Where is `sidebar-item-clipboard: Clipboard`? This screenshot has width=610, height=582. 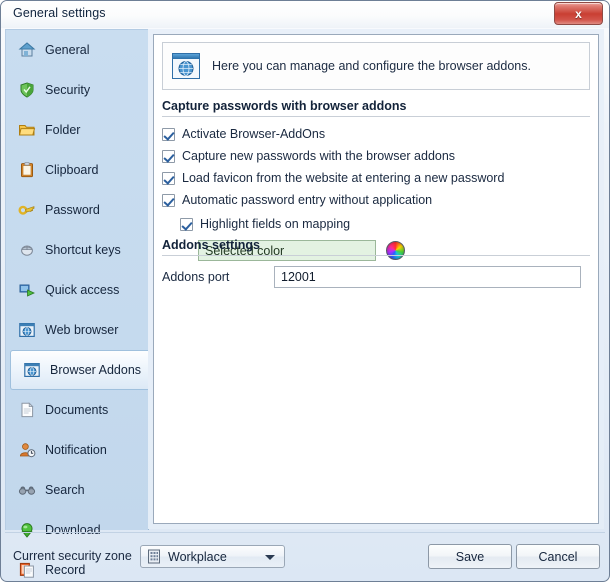
sidebar-item-clipboard: Clipboard is located at coordinates (77, 170).